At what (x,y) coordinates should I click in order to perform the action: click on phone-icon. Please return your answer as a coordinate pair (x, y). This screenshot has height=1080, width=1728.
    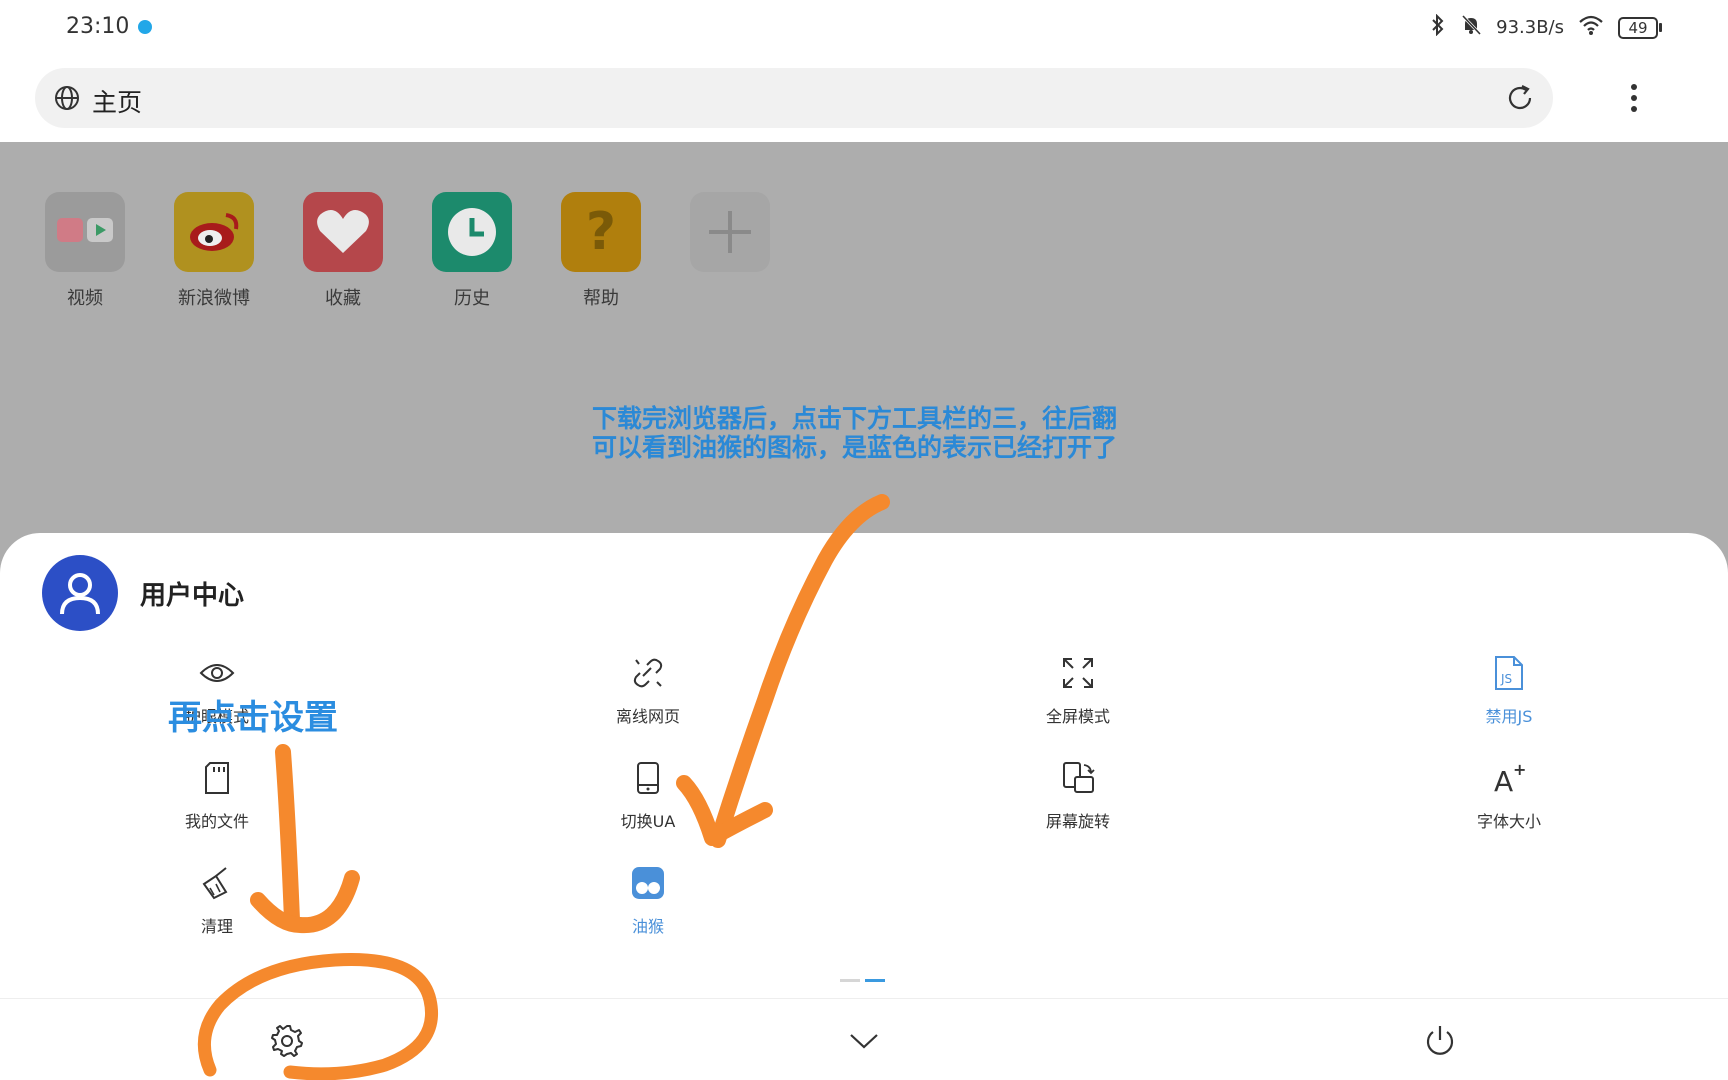
    Looking at the image, I should click on (648, 778).